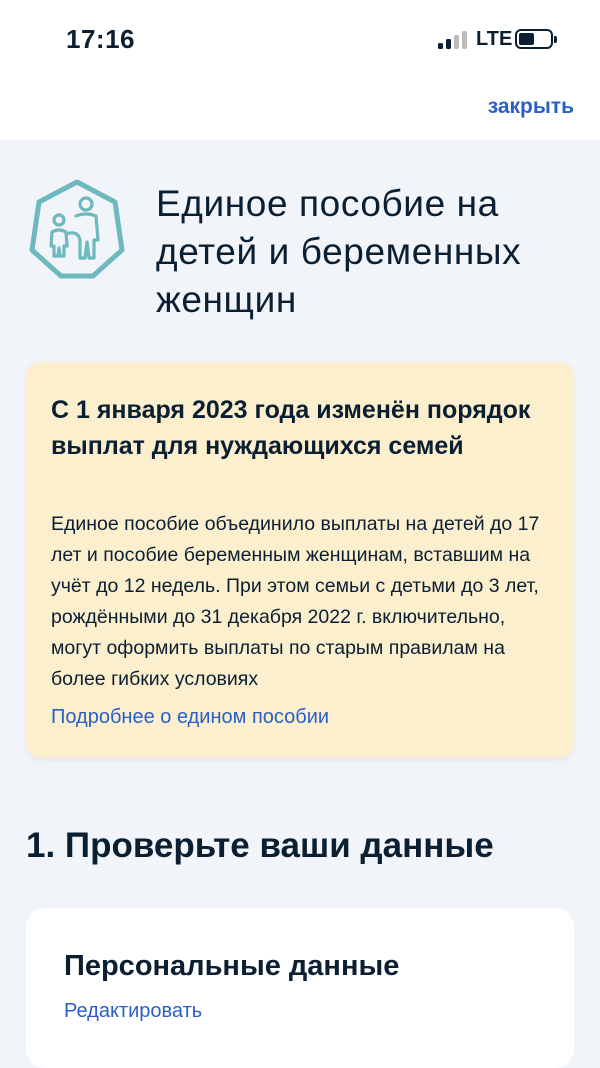 The image size is (600, 1068). Describe the element at coordinates (300, 988) in the screenshot. I see `personal-data-card: Персональные данные Редактировать` at that location.